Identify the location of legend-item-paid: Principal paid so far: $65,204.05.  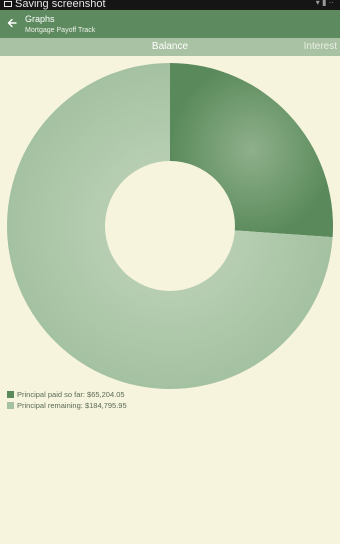
(67, 394).